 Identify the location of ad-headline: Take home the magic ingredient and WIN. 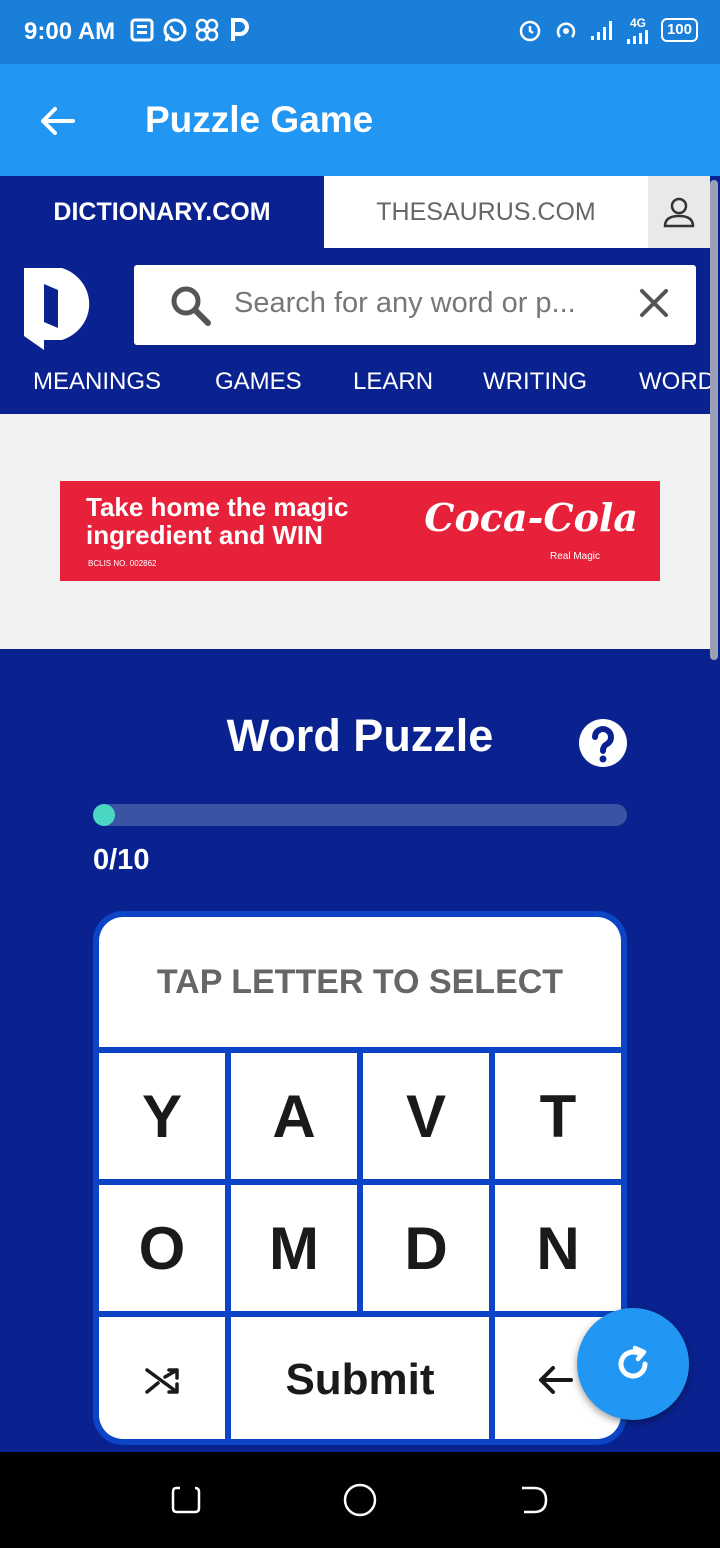
(256, 521).